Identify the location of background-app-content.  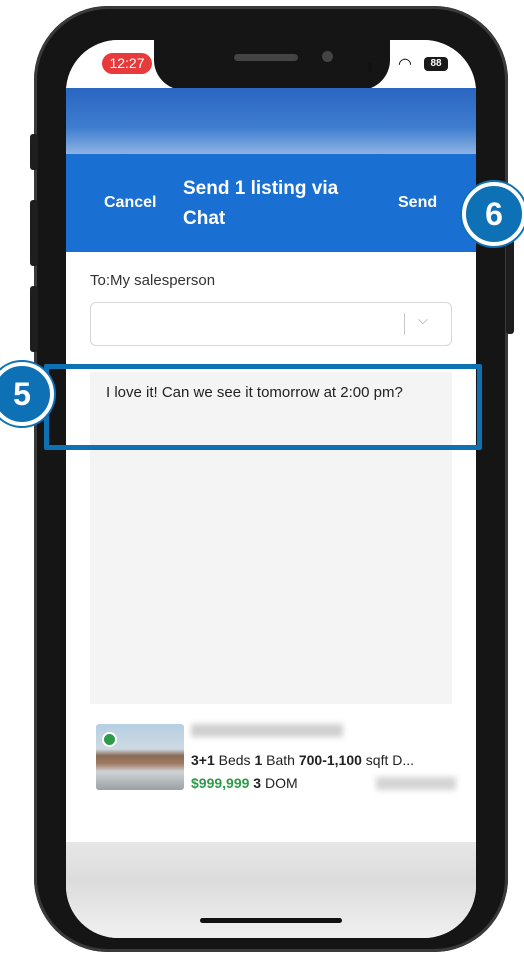
(271, 890).